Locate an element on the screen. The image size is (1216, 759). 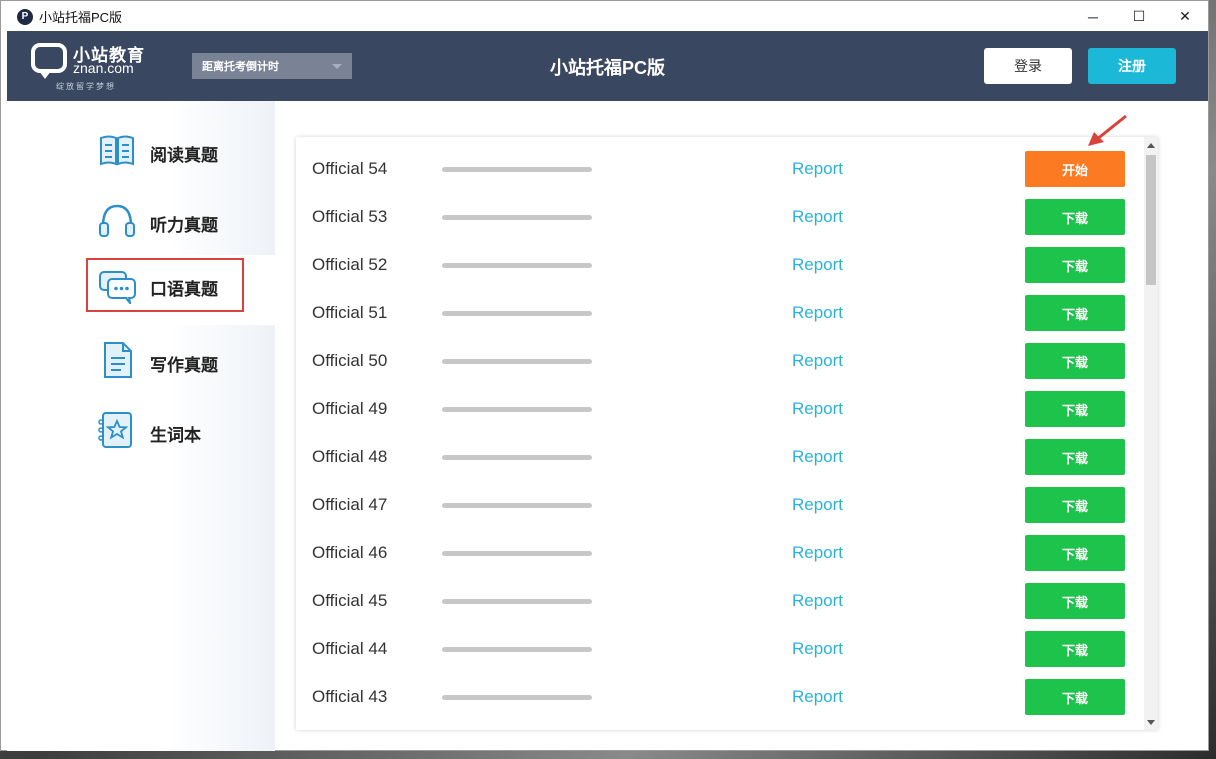
window-title: 小站托福PC版 is located at coordinates (81, 17).